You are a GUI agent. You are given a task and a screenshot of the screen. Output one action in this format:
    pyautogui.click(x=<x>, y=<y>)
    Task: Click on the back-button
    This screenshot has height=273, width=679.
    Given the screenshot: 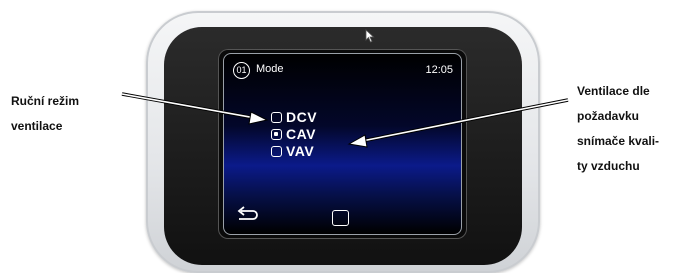 What is the action you would take?
    pyautogui.click(x=247, y=214)
    